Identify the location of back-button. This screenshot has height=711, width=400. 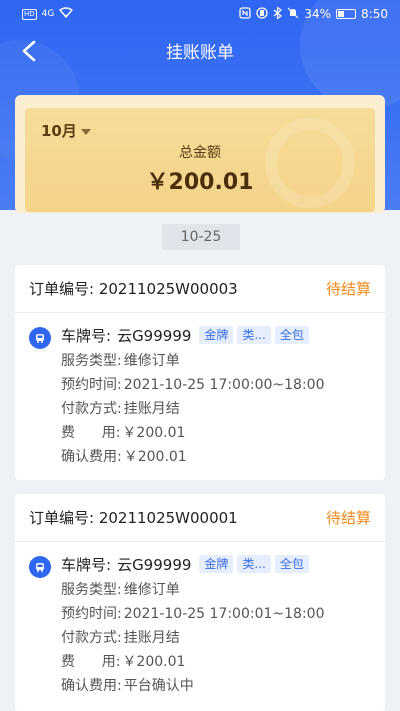
(29, 51).